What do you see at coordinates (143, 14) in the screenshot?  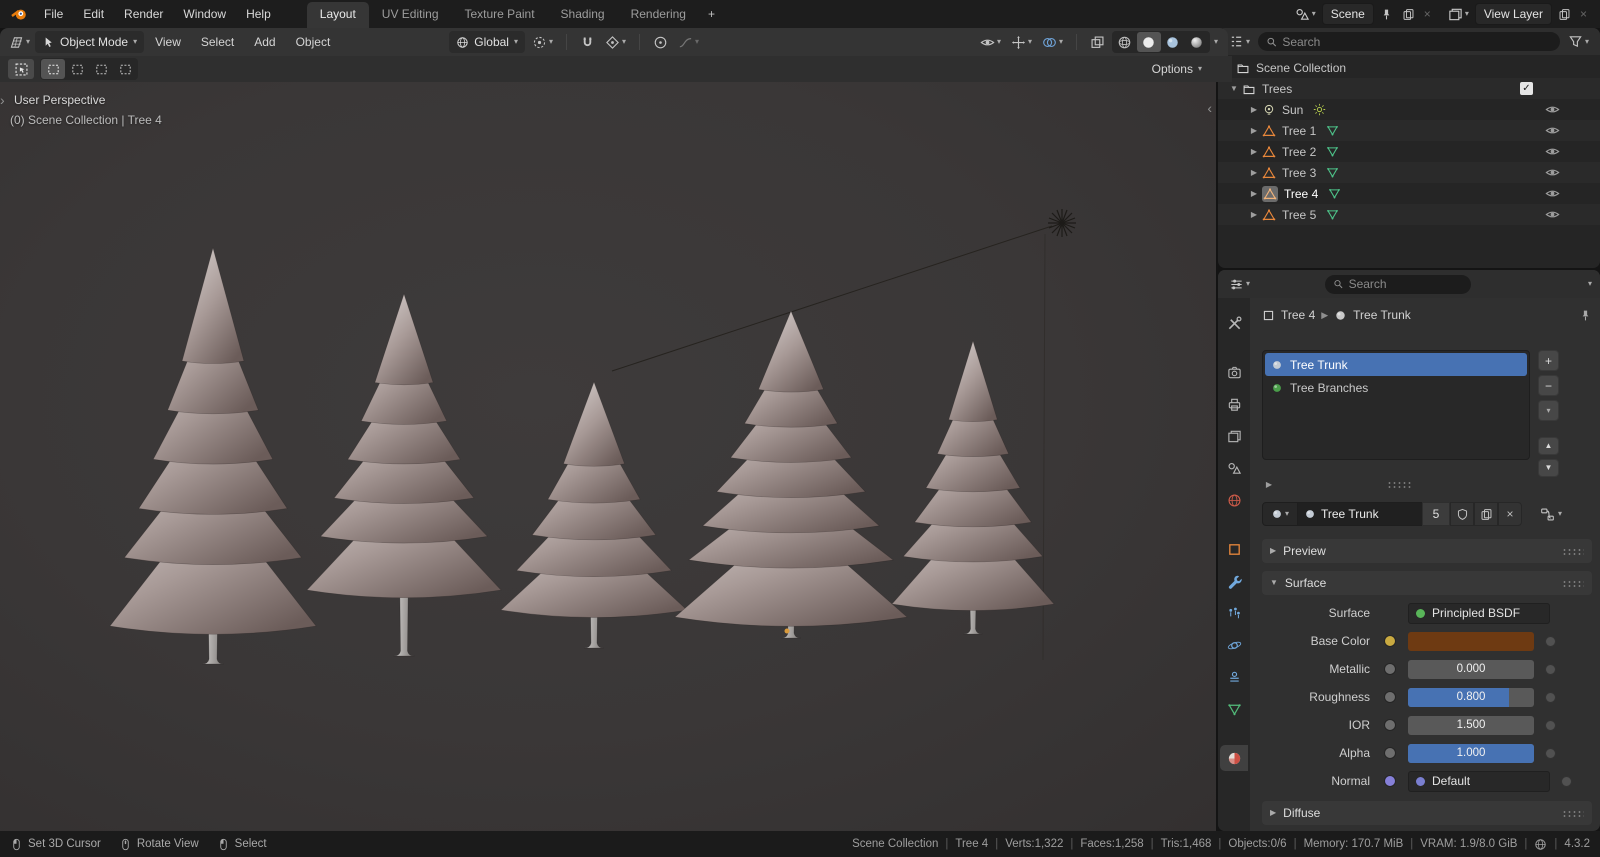 I see `menu-render: Render` at bounding box center [143, 14].